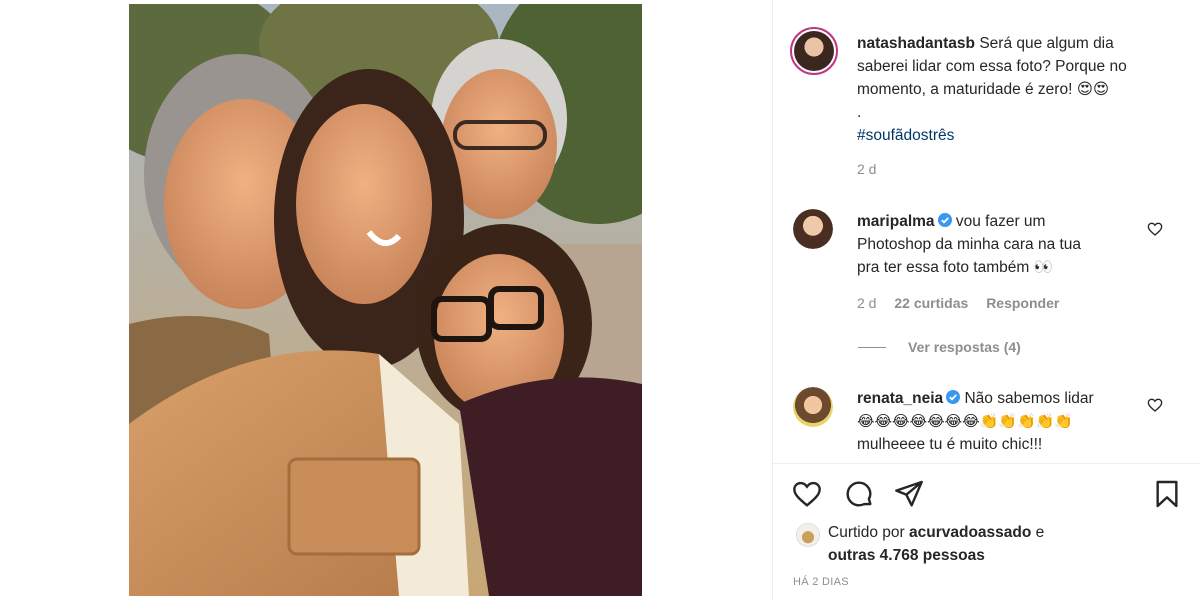  Describe the element at coordinates (808, 535) in the screenshot. I see `liker-avatar` at that location.